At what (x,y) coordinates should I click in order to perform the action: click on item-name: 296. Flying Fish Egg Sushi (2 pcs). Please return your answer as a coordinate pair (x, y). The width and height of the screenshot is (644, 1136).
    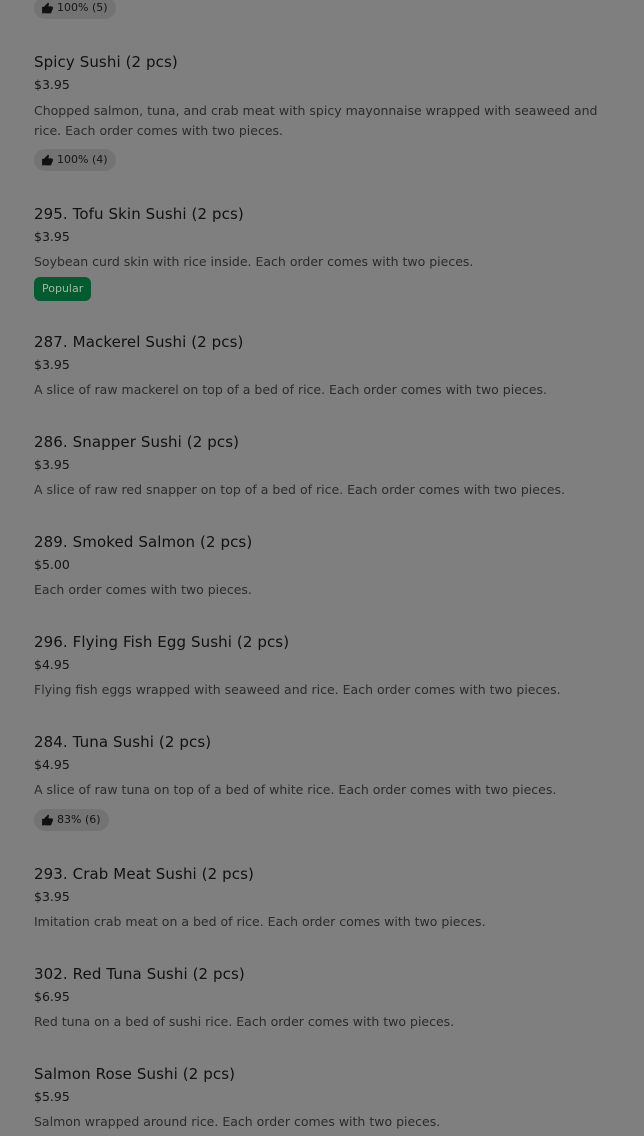
    Looking at the image, I should click on (162, 642).